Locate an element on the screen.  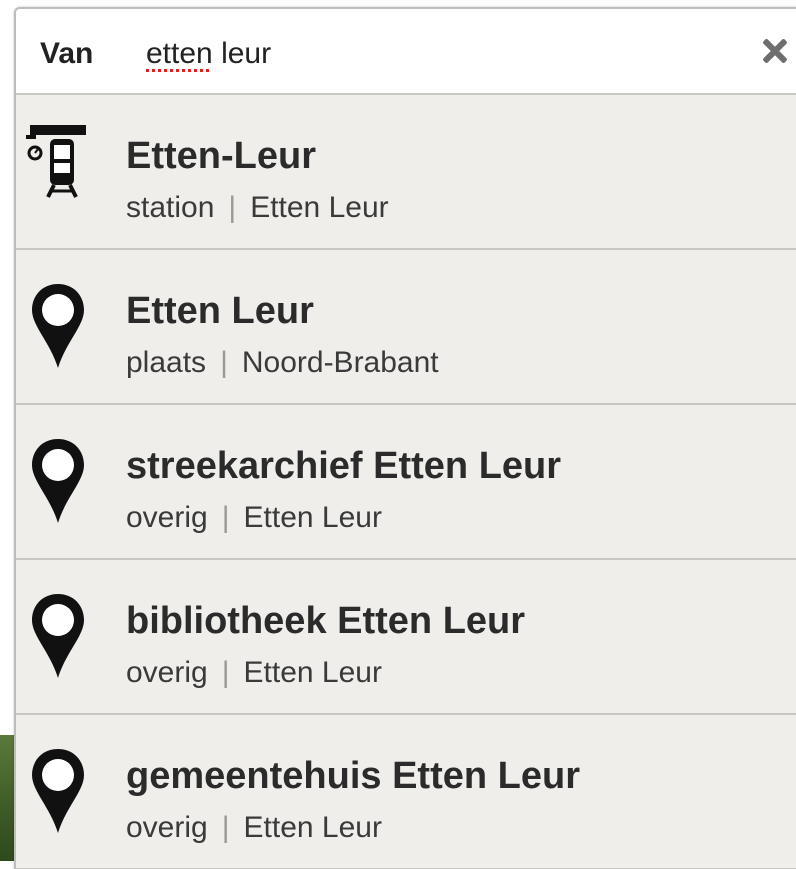
result-subtitle: station | Etten Leur is located at coordinates (257, 208).